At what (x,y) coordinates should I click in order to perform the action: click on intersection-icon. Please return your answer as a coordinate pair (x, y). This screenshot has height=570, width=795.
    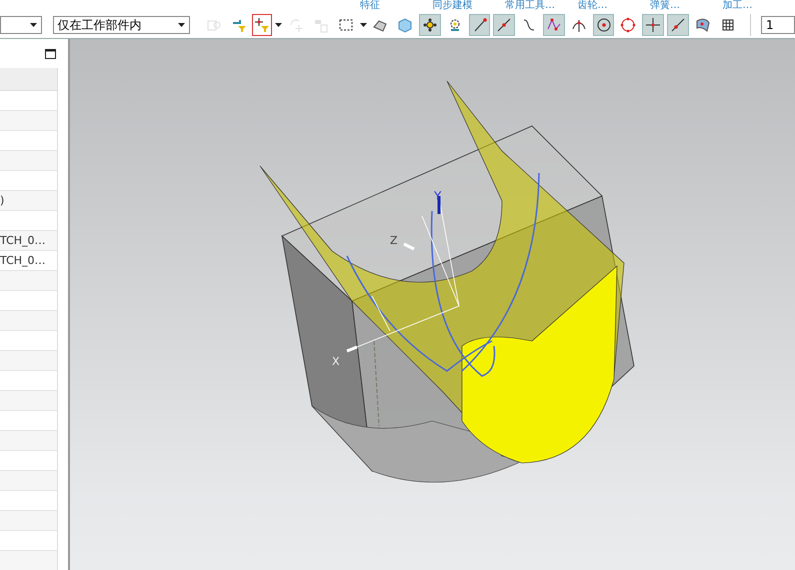
    Looking at the image, I should click on (578, 25).